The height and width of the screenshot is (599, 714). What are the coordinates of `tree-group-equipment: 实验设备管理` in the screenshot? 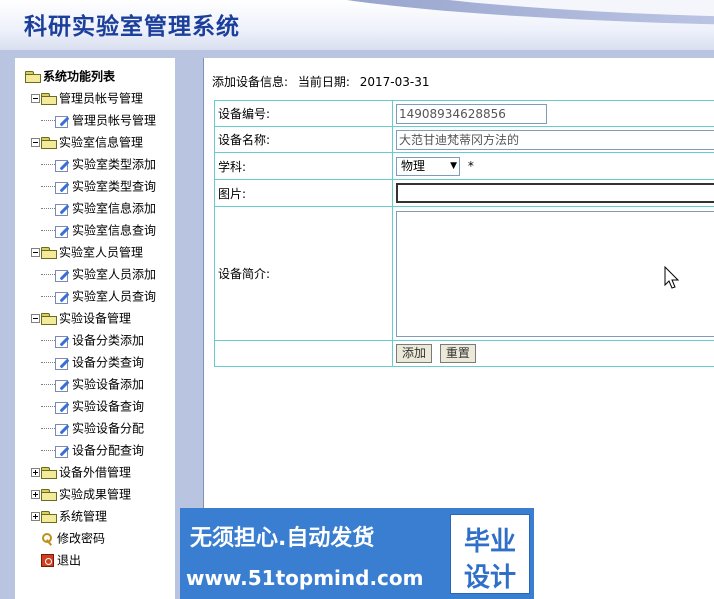 It's located at (81, 318).